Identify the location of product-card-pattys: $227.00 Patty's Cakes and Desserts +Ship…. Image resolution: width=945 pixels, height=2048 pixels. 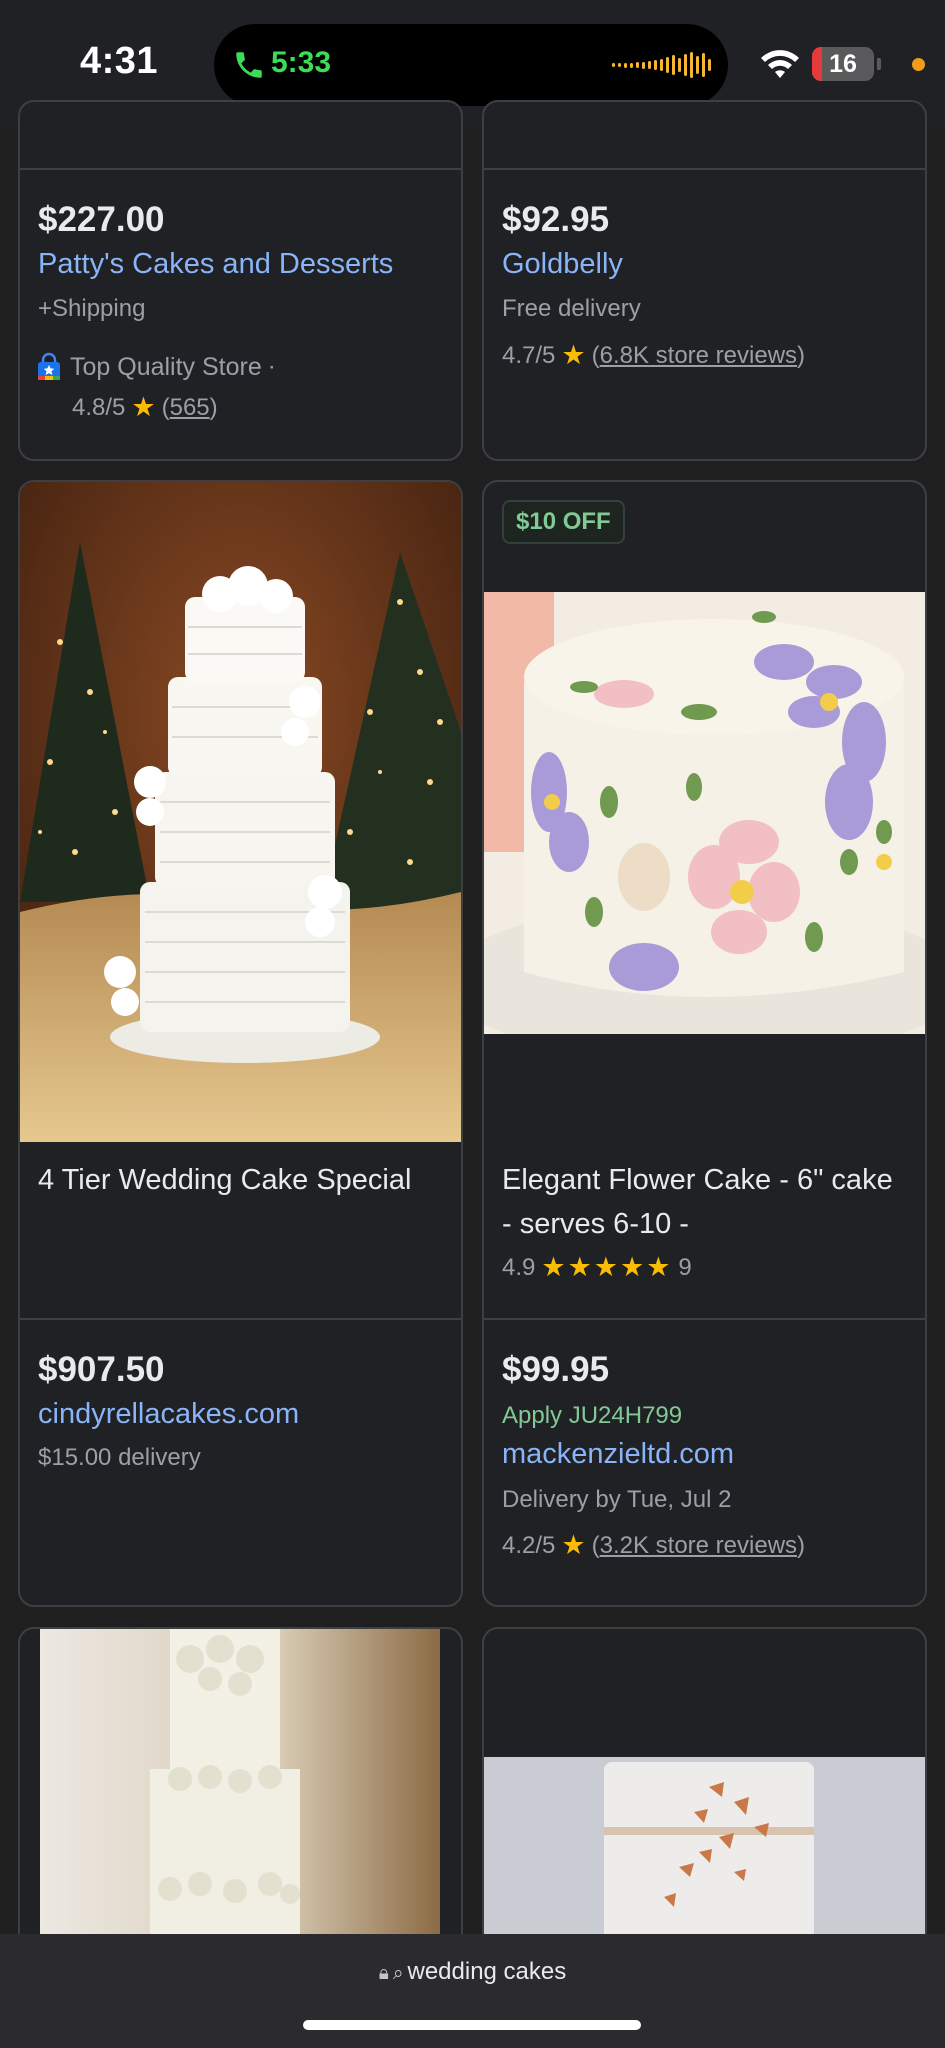
(240, 280).